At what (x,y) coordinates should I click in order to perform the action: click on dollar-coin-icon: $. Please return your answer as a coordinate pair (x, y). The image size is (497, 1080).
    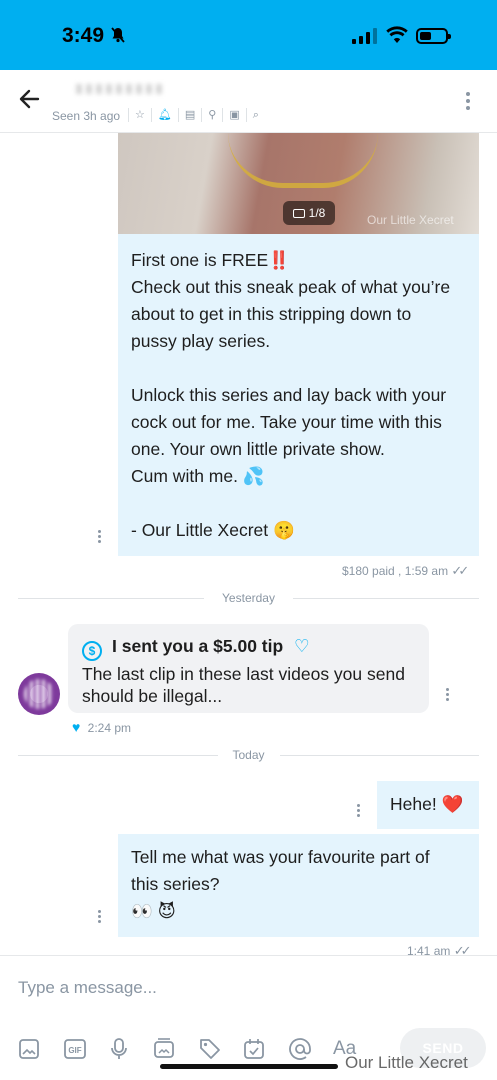
    Looking at the image, I should click on (92, 651).